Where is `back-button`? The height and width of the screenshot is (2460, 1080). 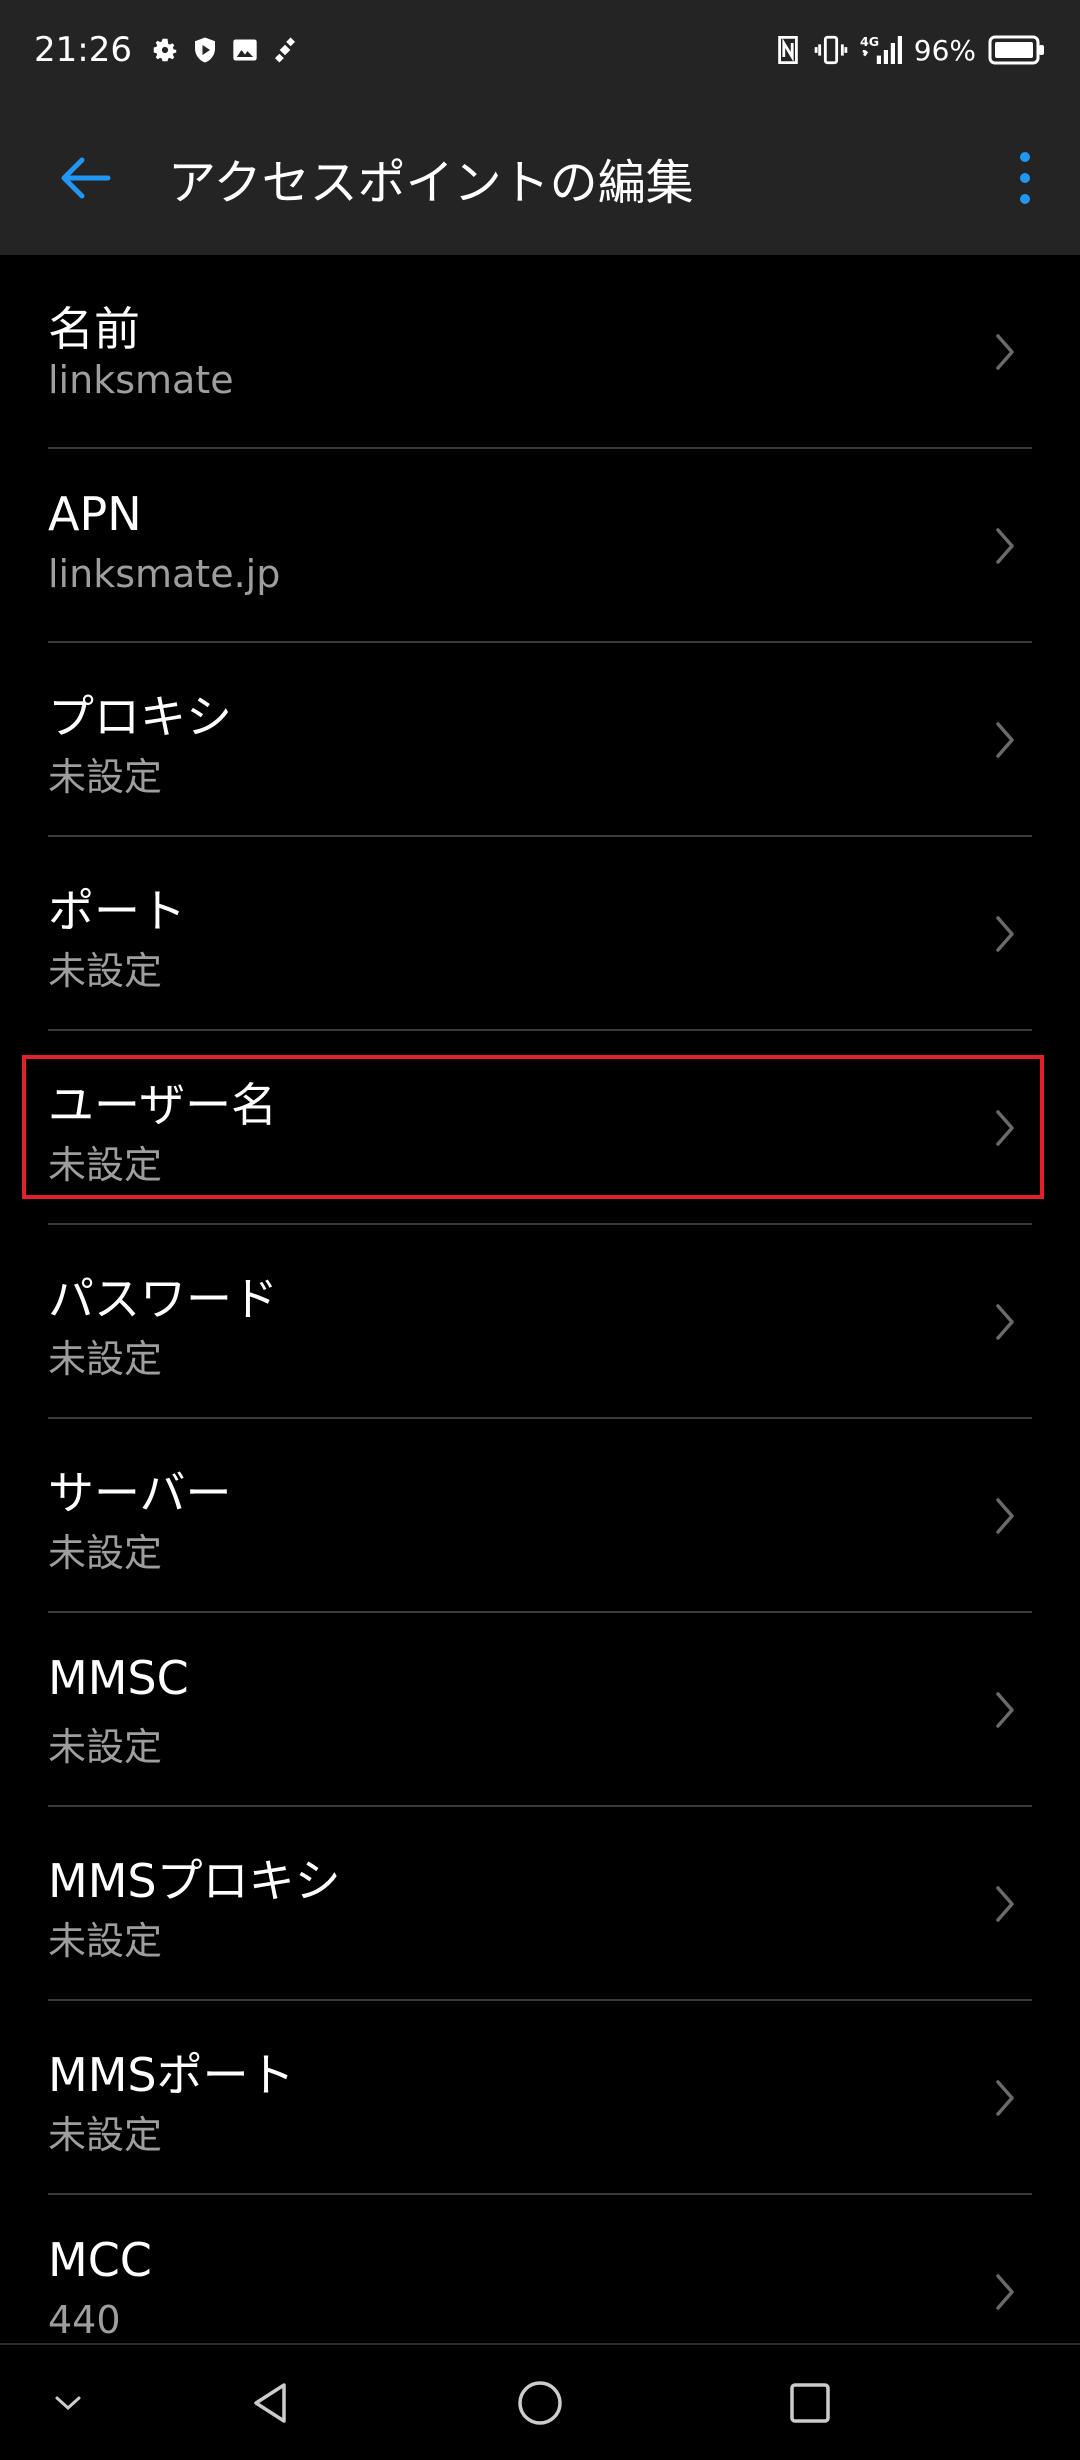
back-button is located at coordinates (84, 178).